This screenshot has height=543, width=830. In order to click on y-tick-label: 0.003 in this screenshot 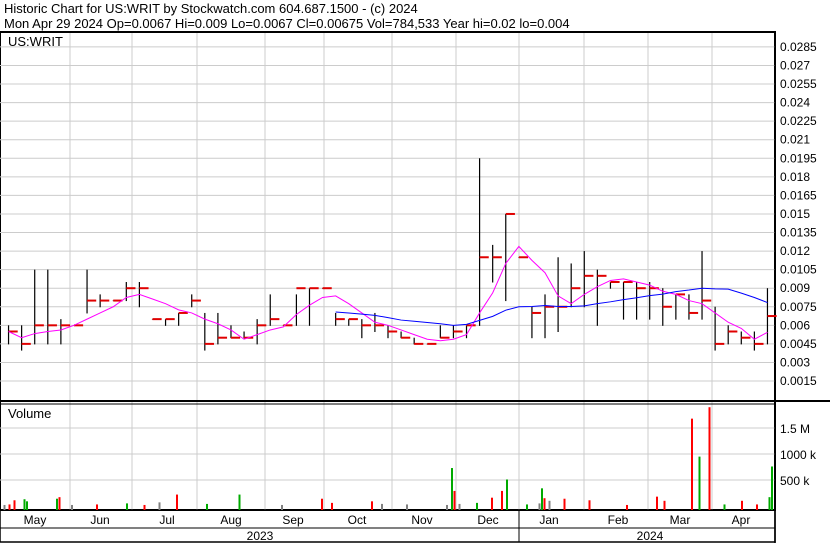, I will do `click(795, 362)`.